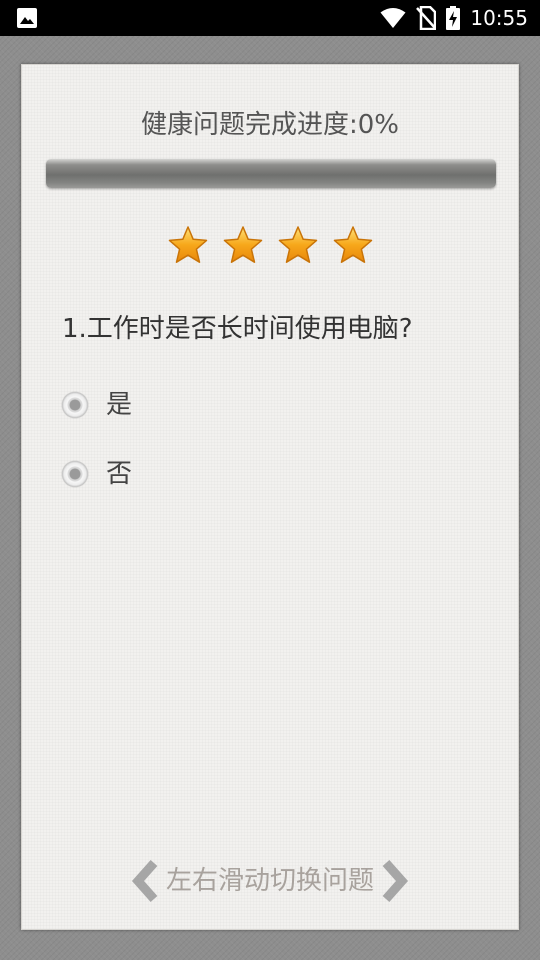 The height and width of the screenshot is (960, 540). Describe the element at coordinates (395, 881) in the screenshot. I see `chevron-right-icon` at that location.